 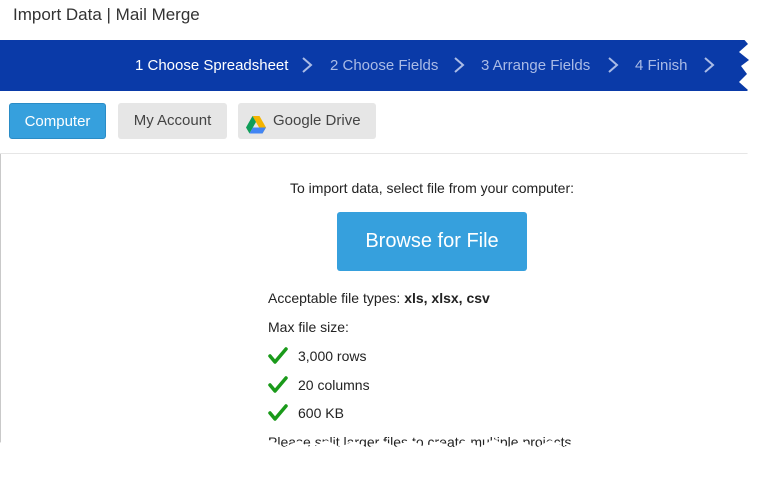 I want to click on limit-columns: 20 columns, so click(x=334, y=385).